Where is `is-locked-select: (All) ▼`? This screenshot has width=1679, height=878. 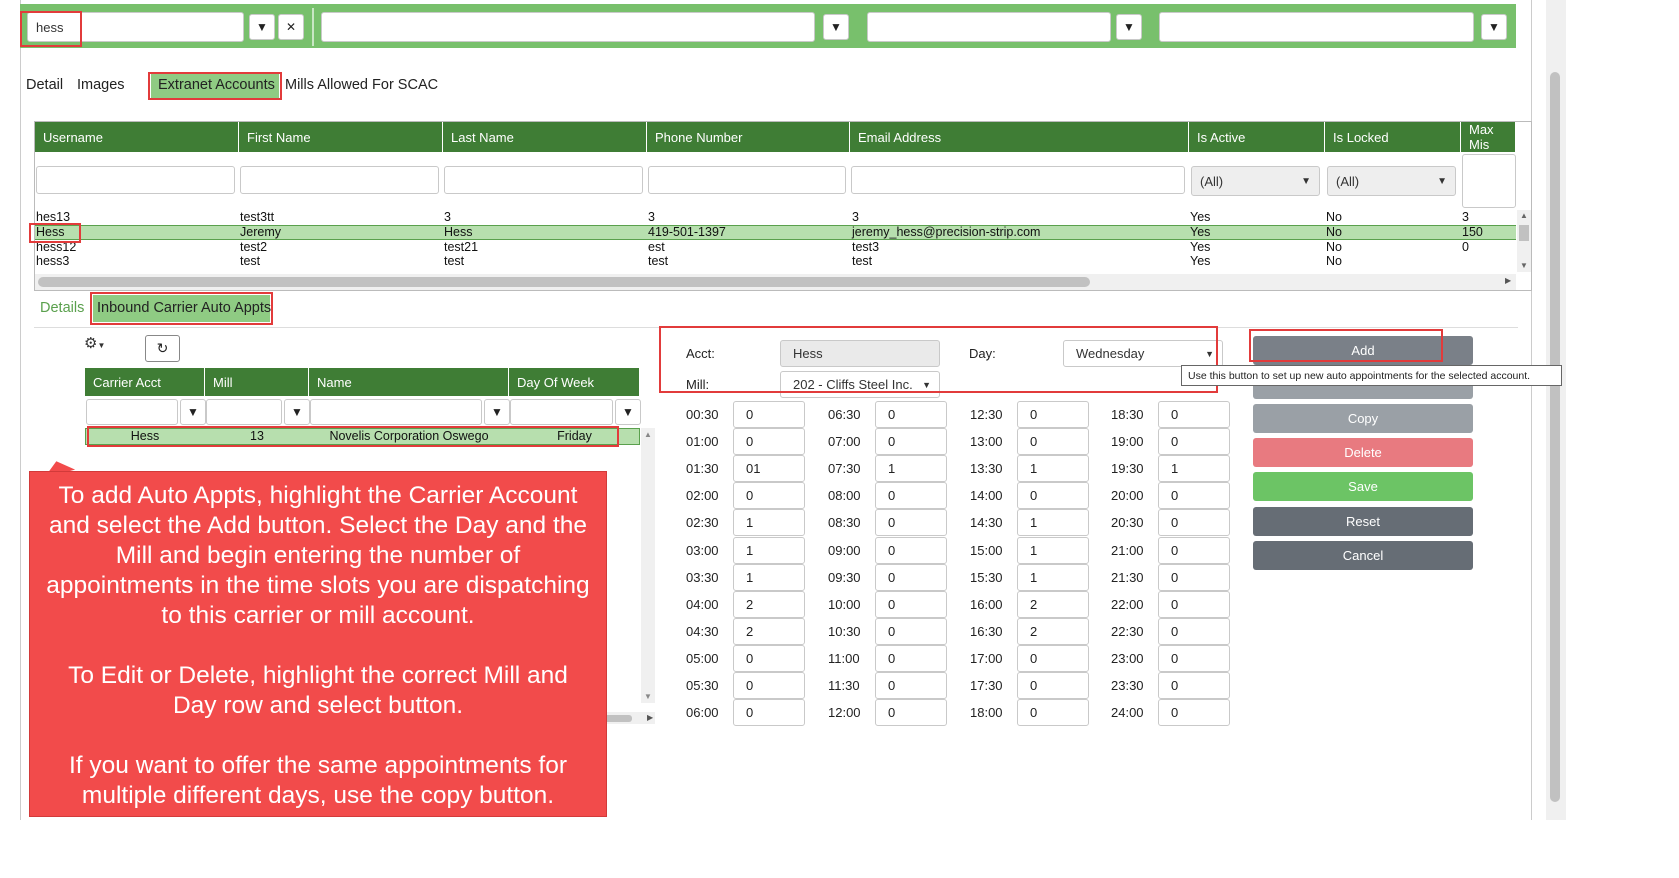
is-locked-select: (All) ▼ is located at coordinates (1391, 181).